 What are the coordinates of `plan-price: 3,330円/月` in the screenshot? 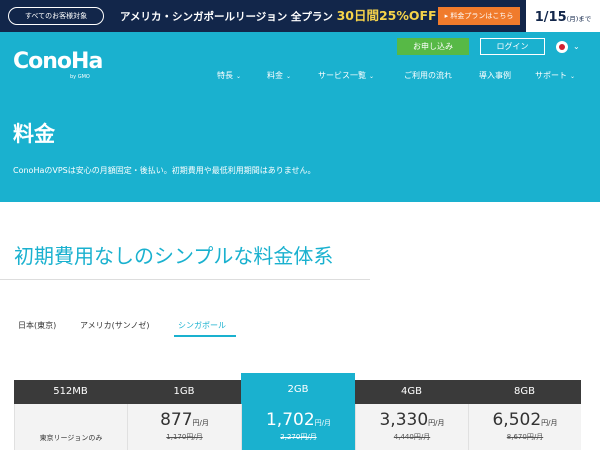 It's located at (412, 420).